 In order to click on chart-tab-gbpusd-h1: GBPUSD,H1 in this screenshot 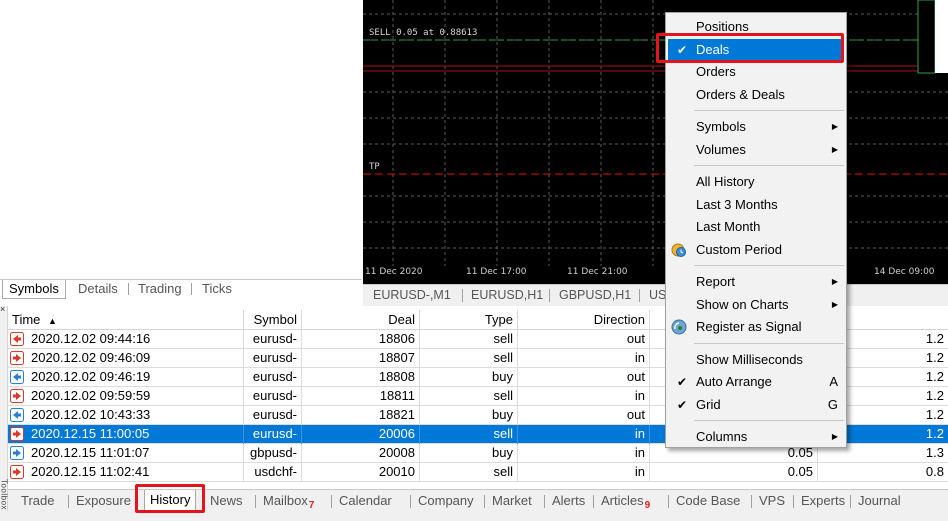, I will do `click(595, 296)`.